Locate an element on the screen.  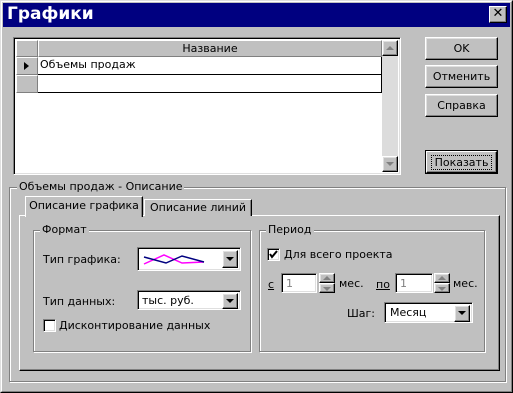
to-month-value: 1 is located at coordinates (403, 283).